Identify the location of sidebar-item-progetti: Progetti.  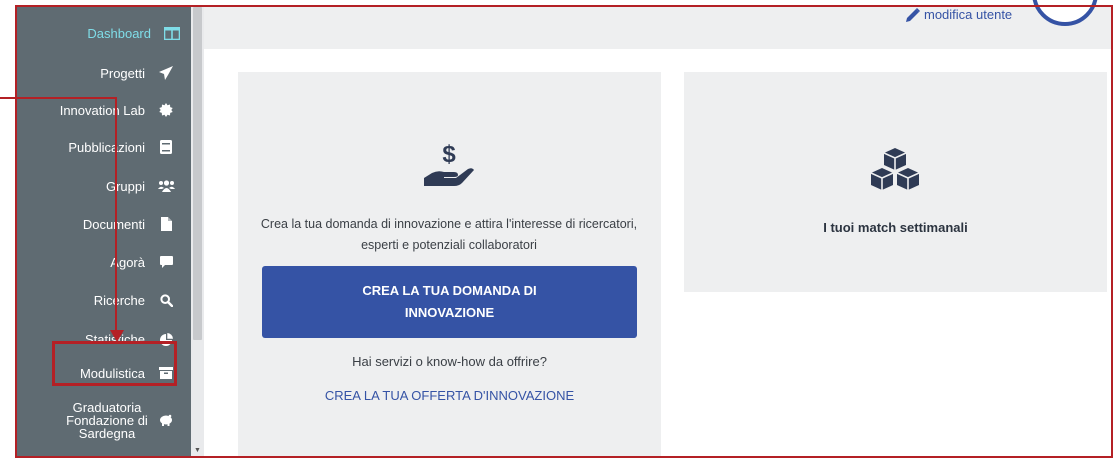
(104, 73).